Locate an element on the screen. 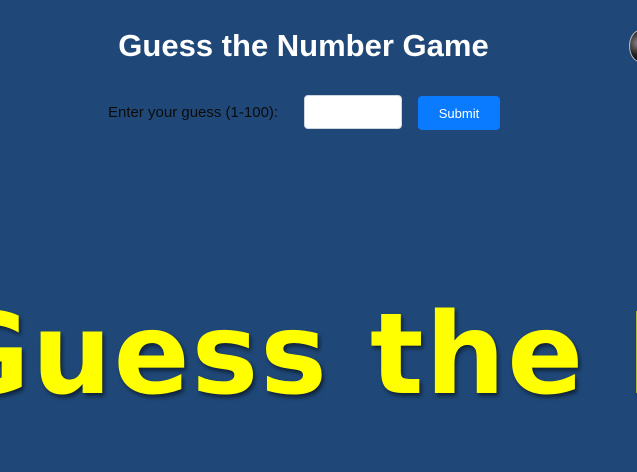 This screenshot has width=637, height=472. submit-button: Submit is located at coordinates (459, 113).